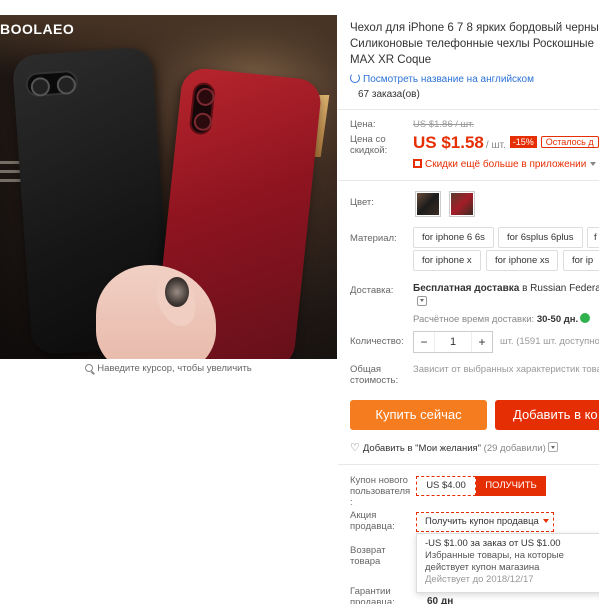 The height and width of the screenshot is (604, 599). What do you see at coordinates (482, 567) in the screenshot?
I see `coupon-scope-line: действует купон магазина` at bounding box center [482, 567].